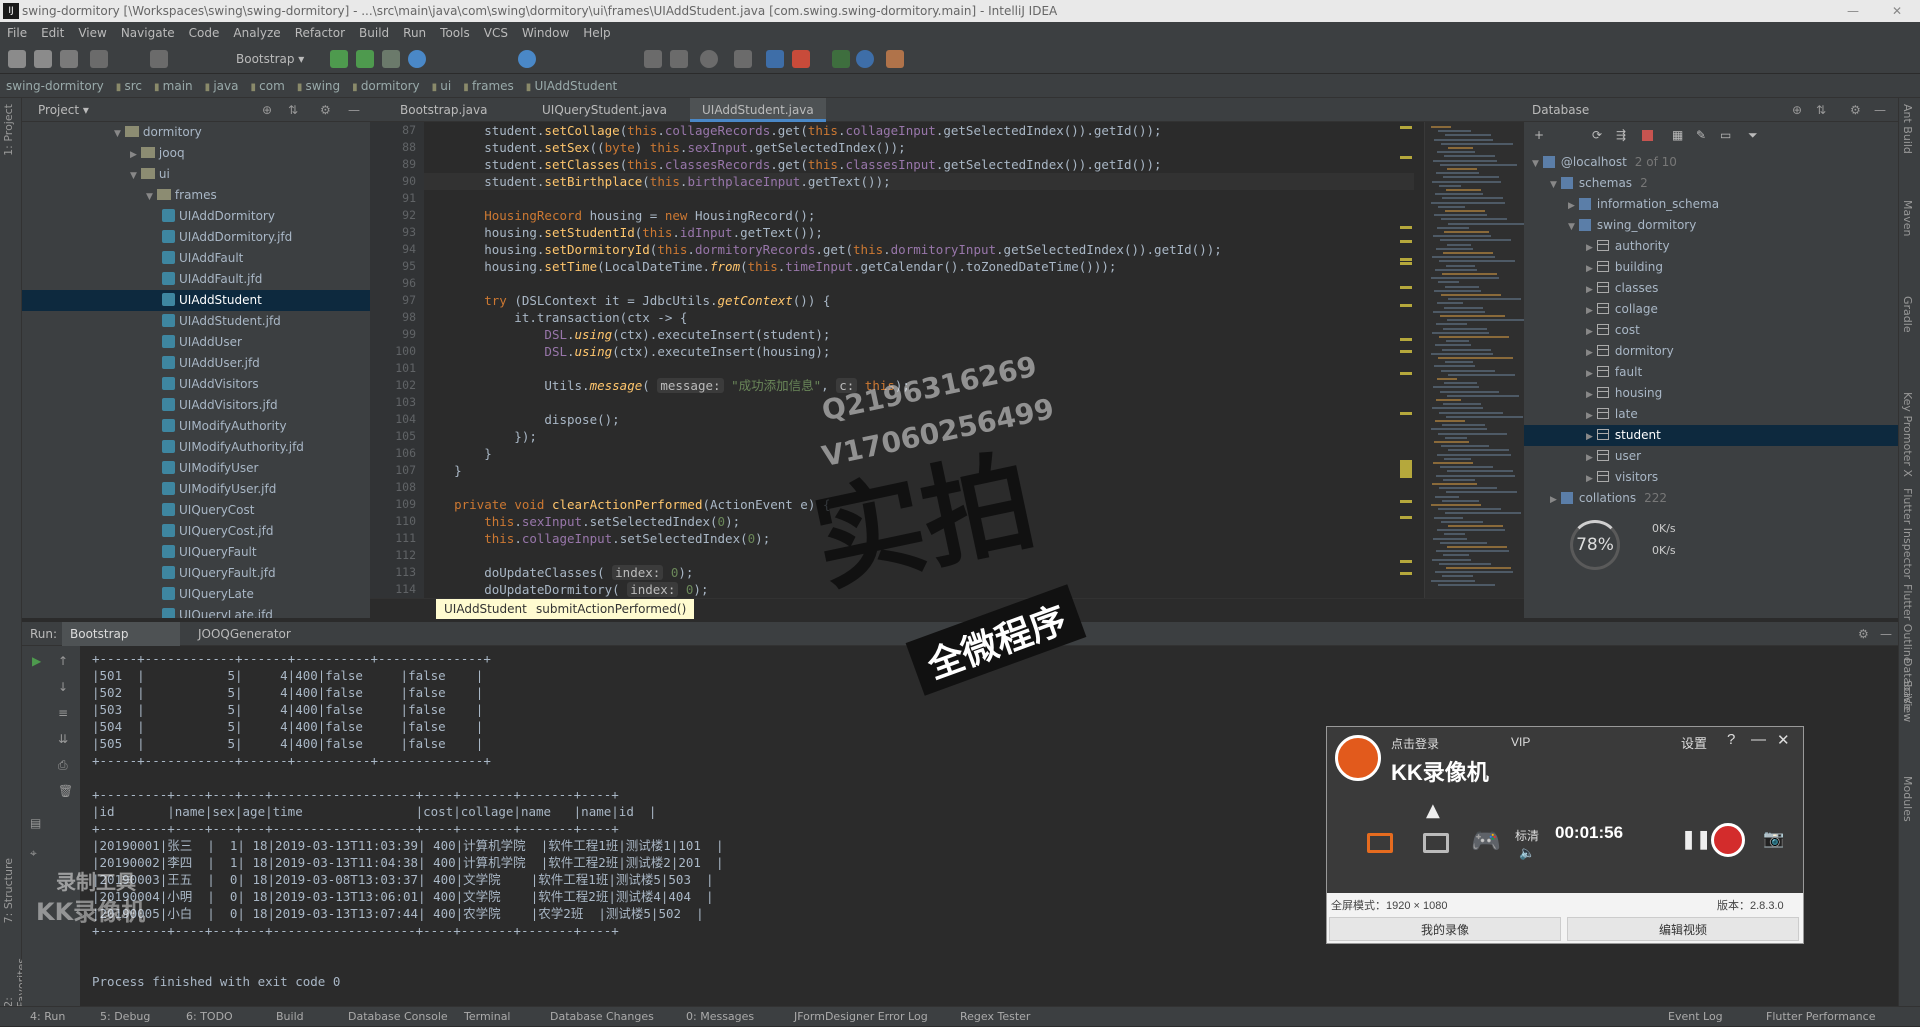  I want to click on menu-vcs: VCS, so click(496, 33).